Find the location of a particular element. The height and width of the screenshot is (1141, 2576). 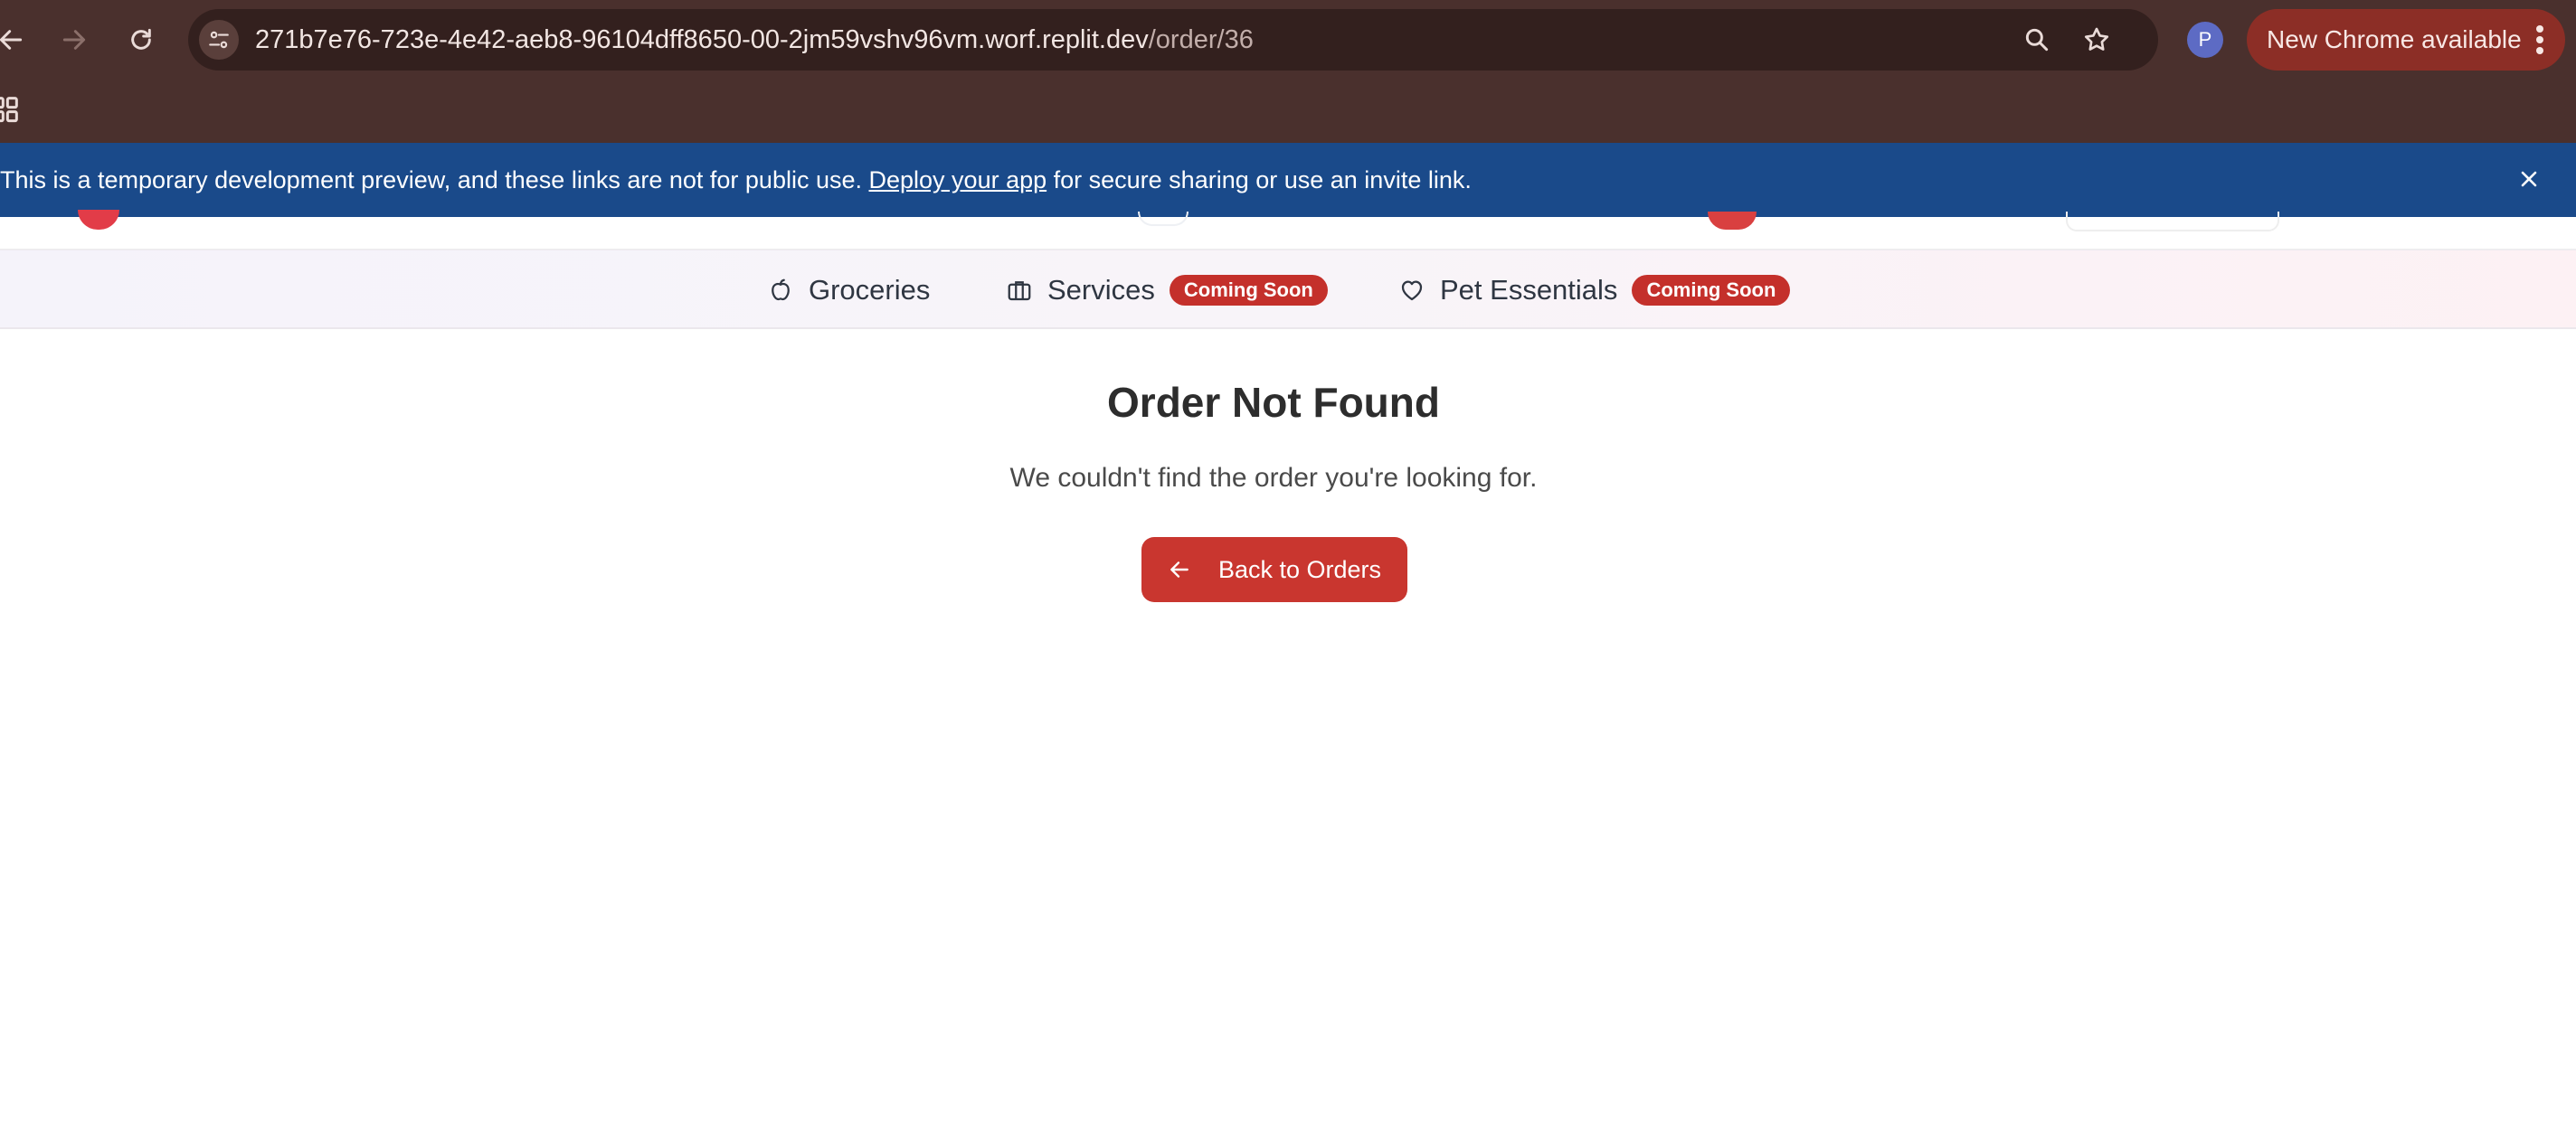

site-logo is located at coordinates (98, 220).